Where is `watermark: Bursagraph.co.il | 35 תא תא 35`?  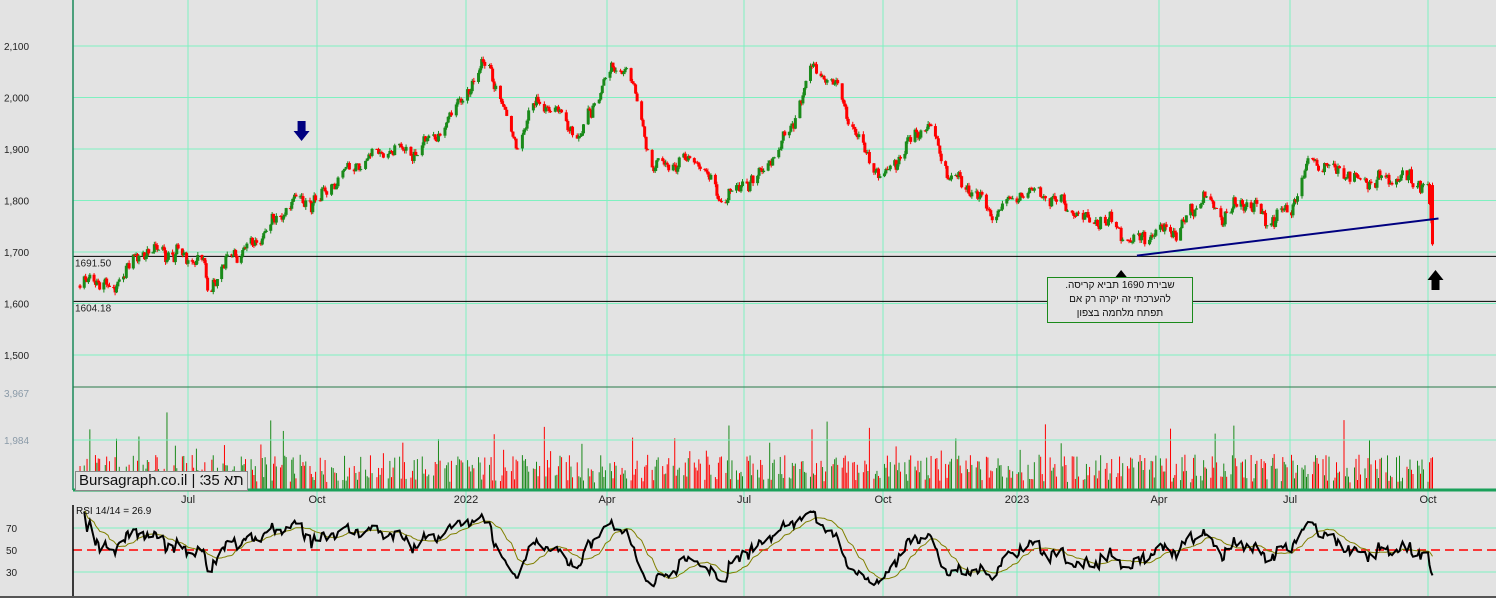
watermark: Bursagraph.co.il | 35 תא תא 35 is located at coordinates (161, 481).